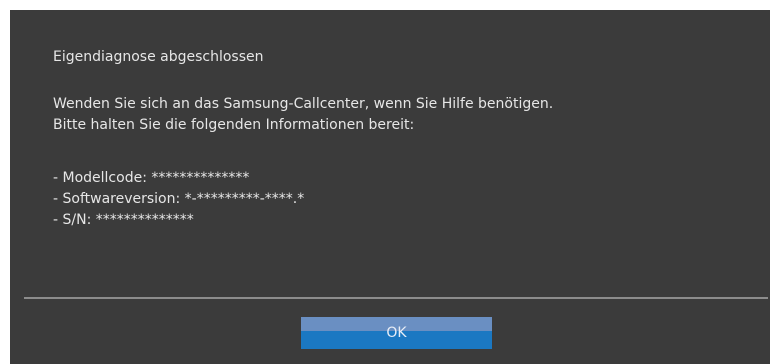 The width and height of the screenshot is (780, 364). I want to click on dialog-title-text: Eigendiagnose abgeschlossen, so click(158, 57).